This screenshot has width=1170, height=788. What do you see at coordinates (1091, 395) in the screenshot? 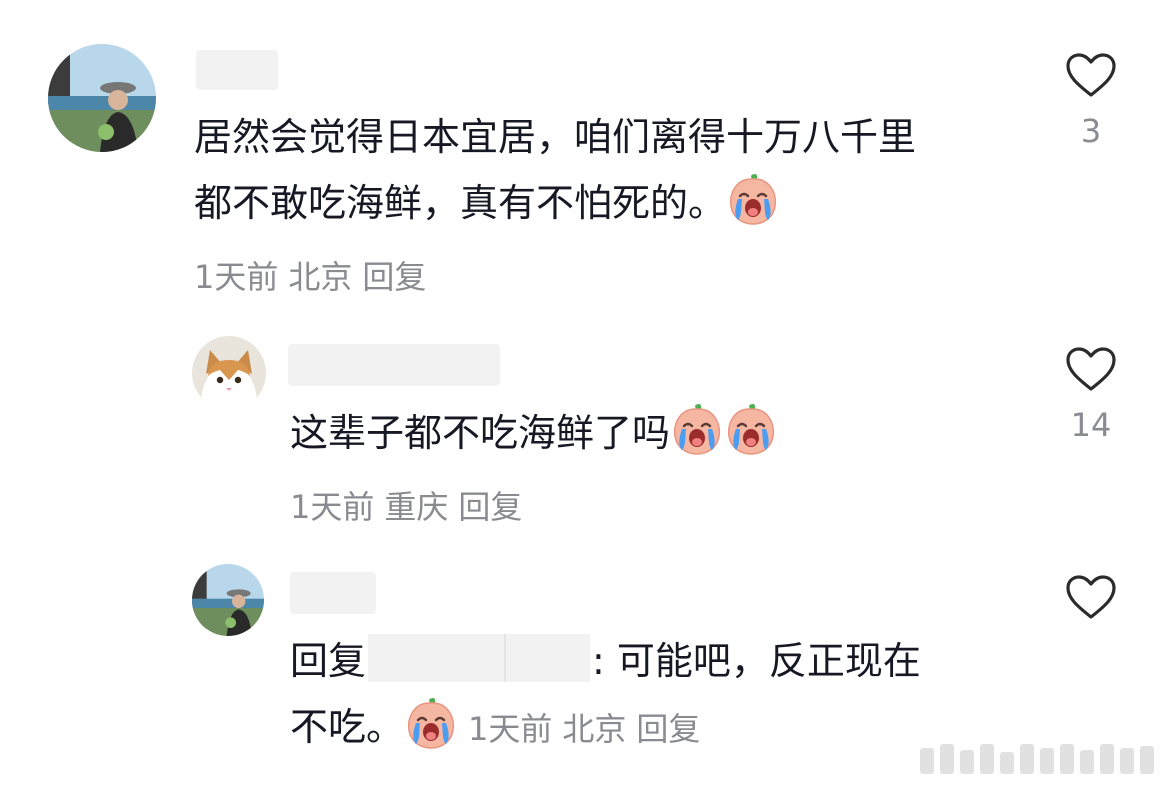
I see `like-button: 14` at bounding box center [1091, 395].